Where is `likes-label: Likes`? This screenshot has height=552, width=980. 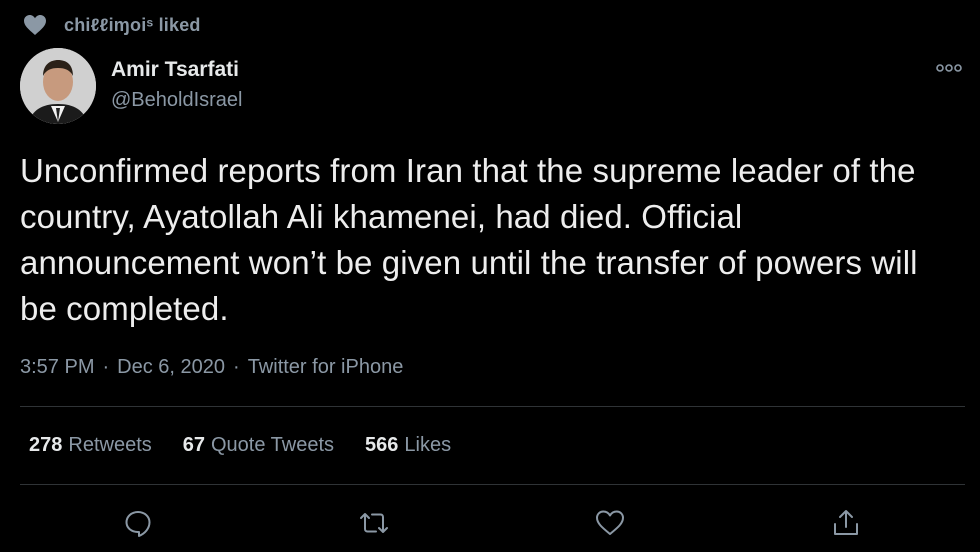
likes-label: Likes is located at coordinates (428, 445).